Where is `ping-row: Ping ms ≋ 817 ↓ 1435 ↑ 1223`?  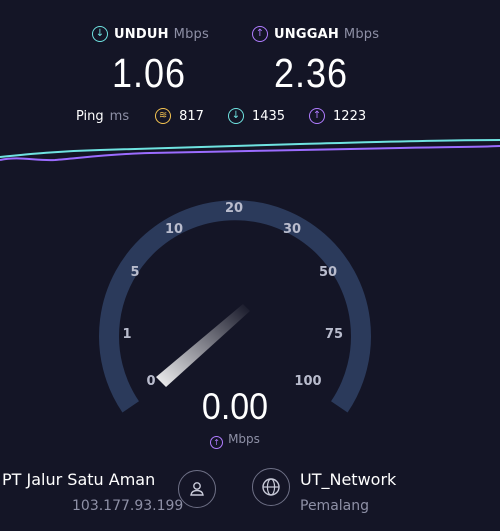
ping-row: Ping ms ≋ 817 ↓ 1435 ↑ 1223 is located at coordinates (233, 116).